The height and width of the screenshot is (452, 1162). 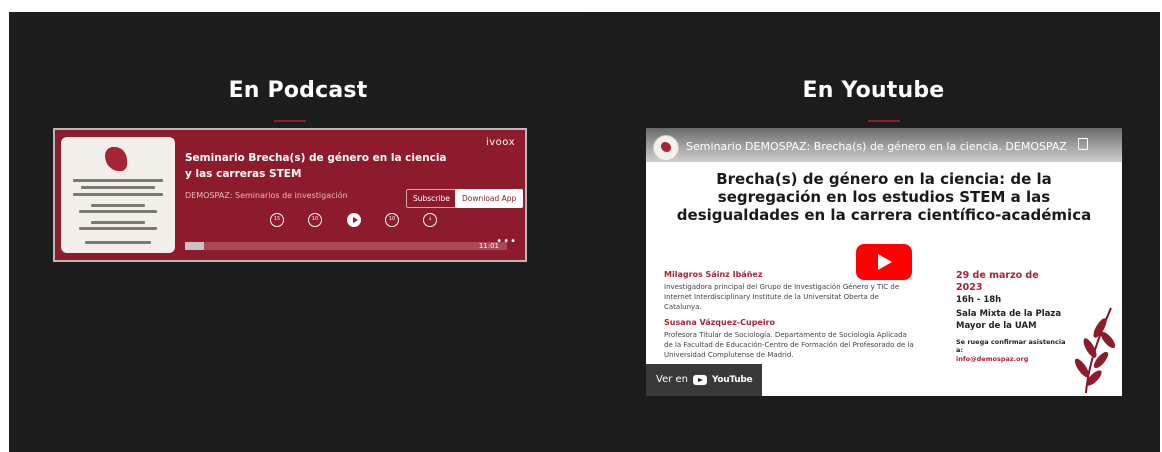 What do you see at coordinates (195, 246) in the screenshot?
I see `progress-fill` at bounding box center [195, 246].